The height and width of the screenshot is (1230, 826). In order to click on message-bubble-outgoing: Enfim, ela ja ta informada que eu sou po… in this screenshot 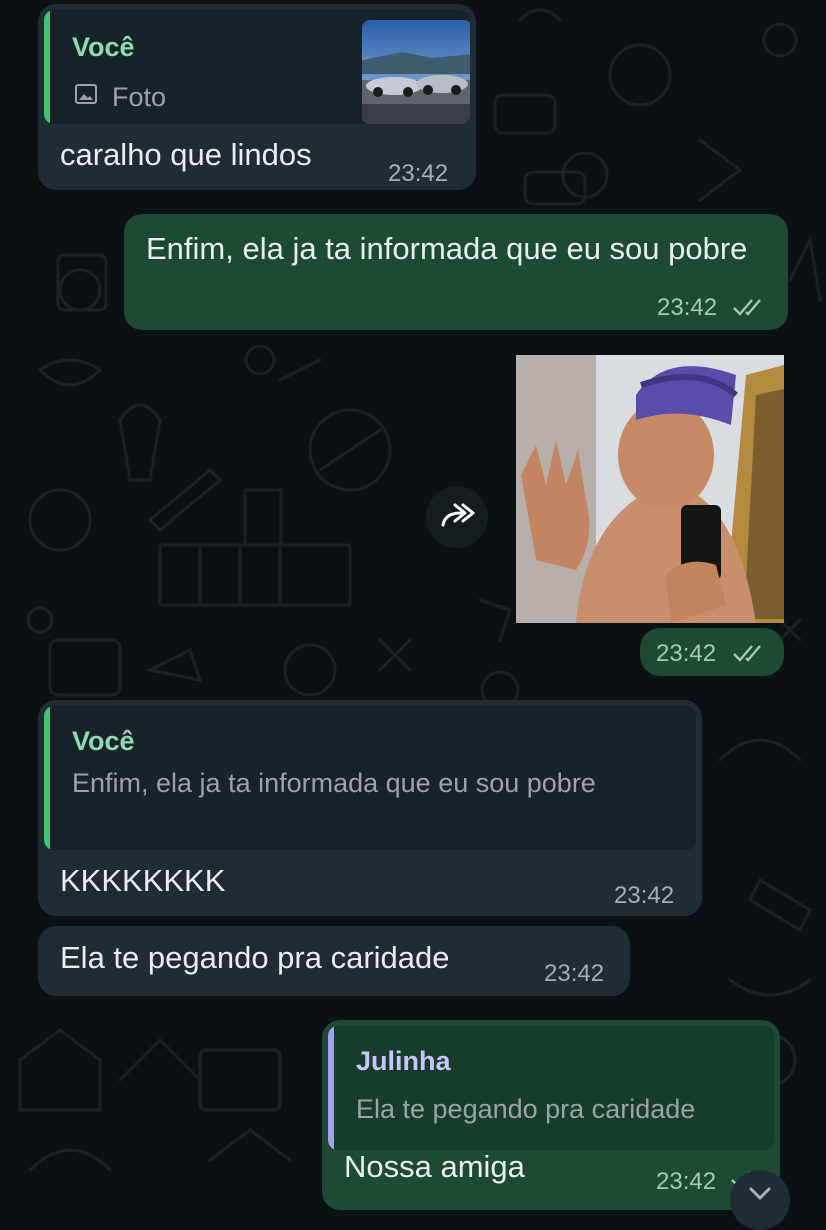, I will do `click(456, 272)`.